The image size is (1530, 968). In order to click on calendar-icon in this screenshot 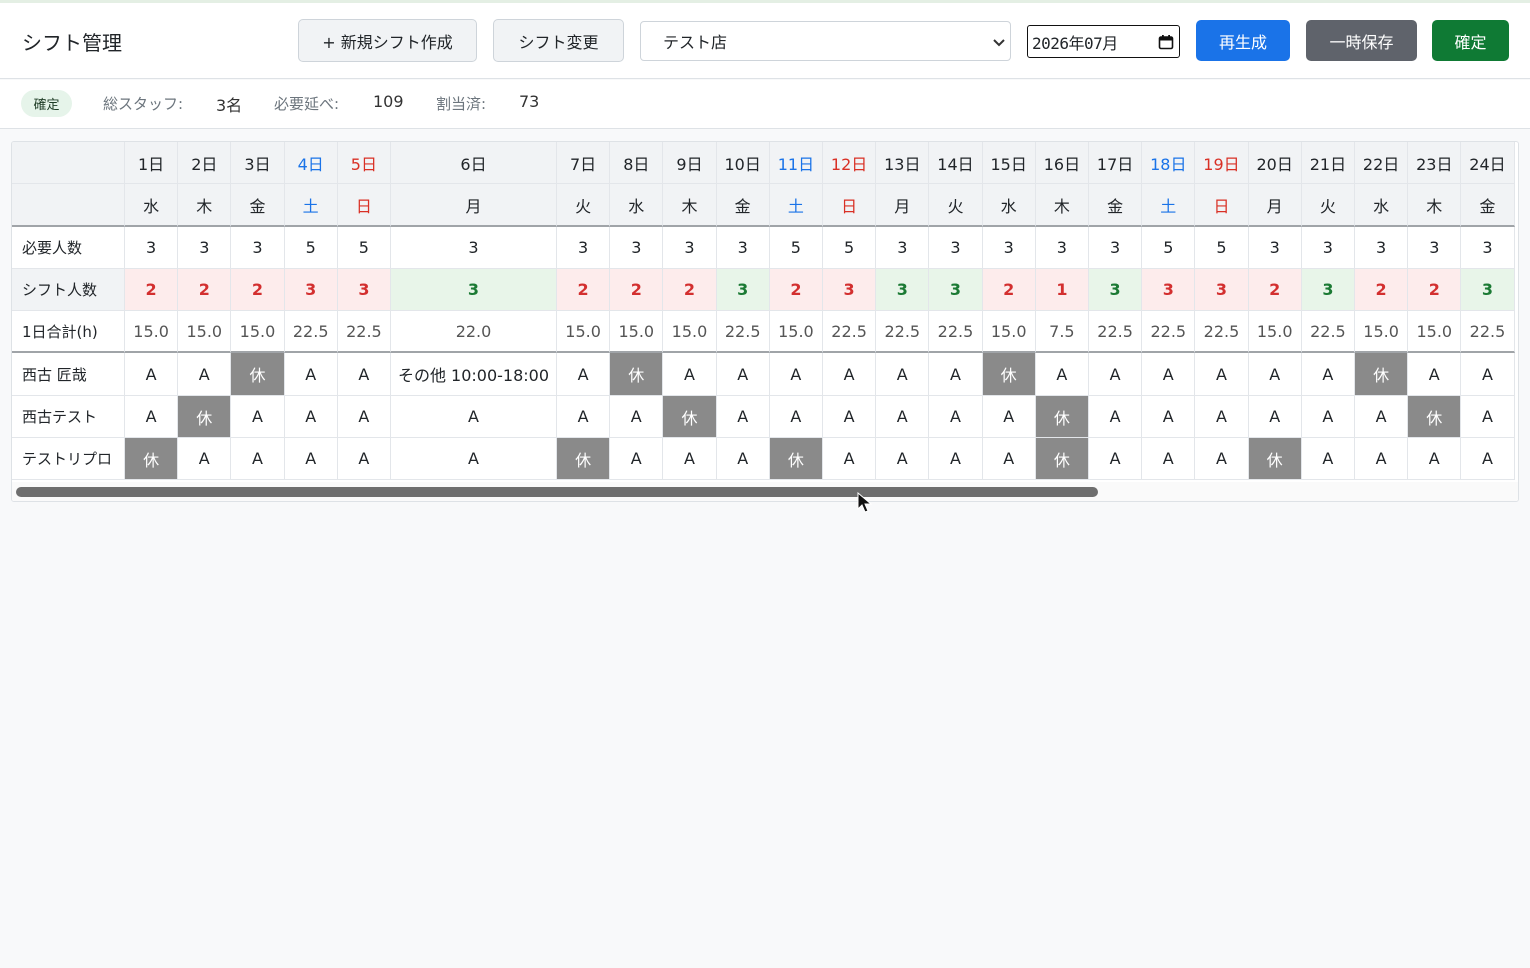, I will do `click(1166, 42)`.